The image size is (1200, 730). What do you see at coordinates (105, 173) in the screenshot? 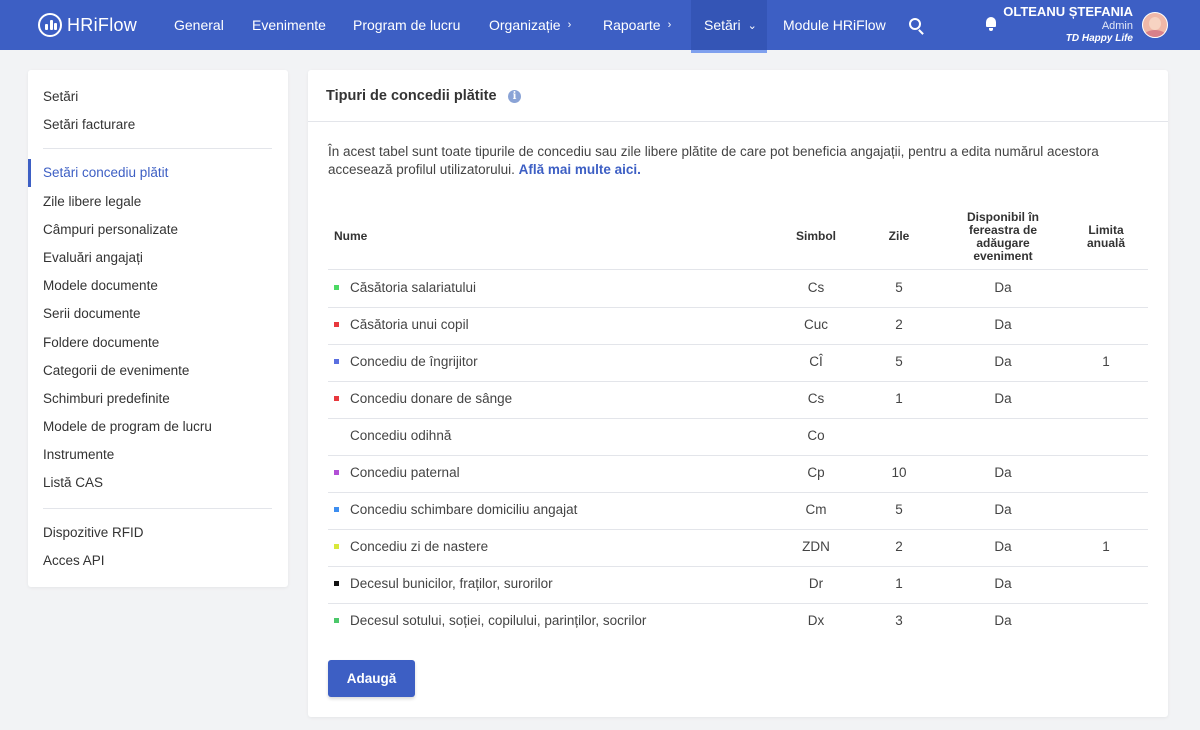
I see `sidebar-item-setari-concediu-platit: Setări concediu plătit` at bounding box center [105, 173].